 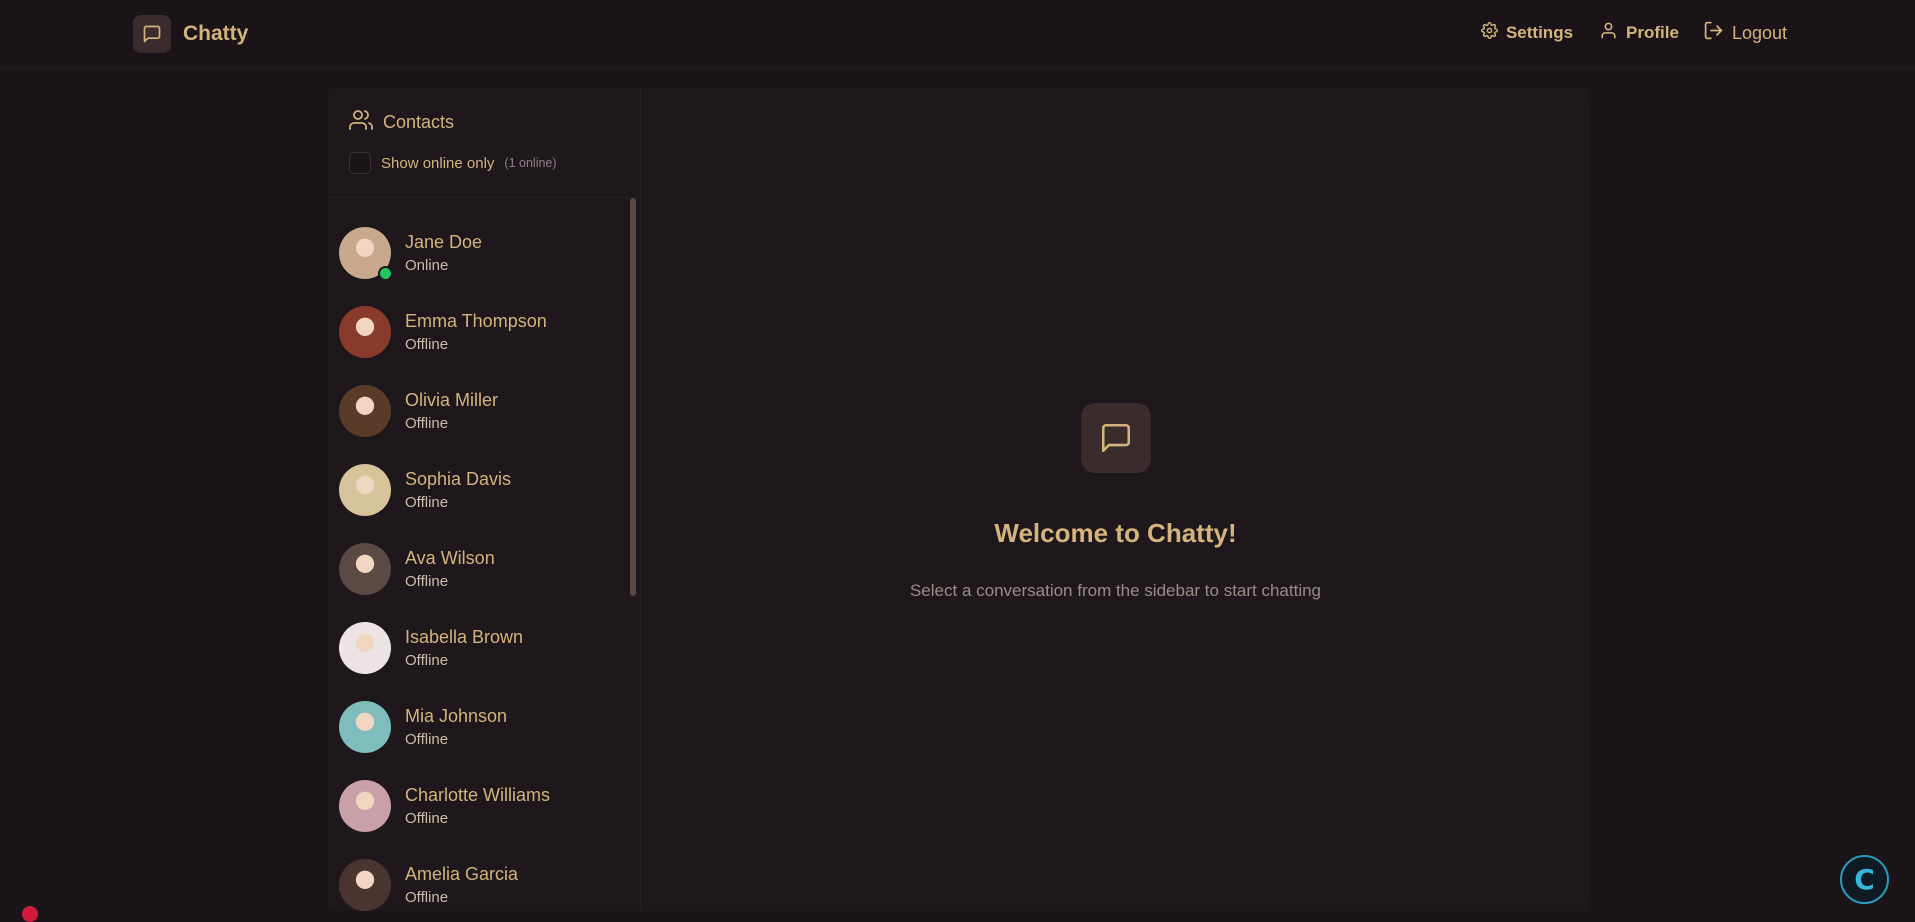 What do you see at coordinates (478, 795) in the screenshot?
I see `contact-name: Charlotte Williams` at bounding box center [478, 795].